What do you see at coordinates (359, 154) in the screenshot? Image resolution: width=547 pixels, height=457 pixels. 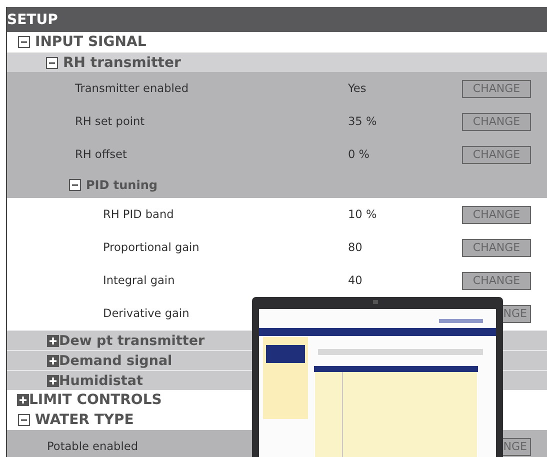 I see `setting-value: 0 %` at bounding box center [359, 154].